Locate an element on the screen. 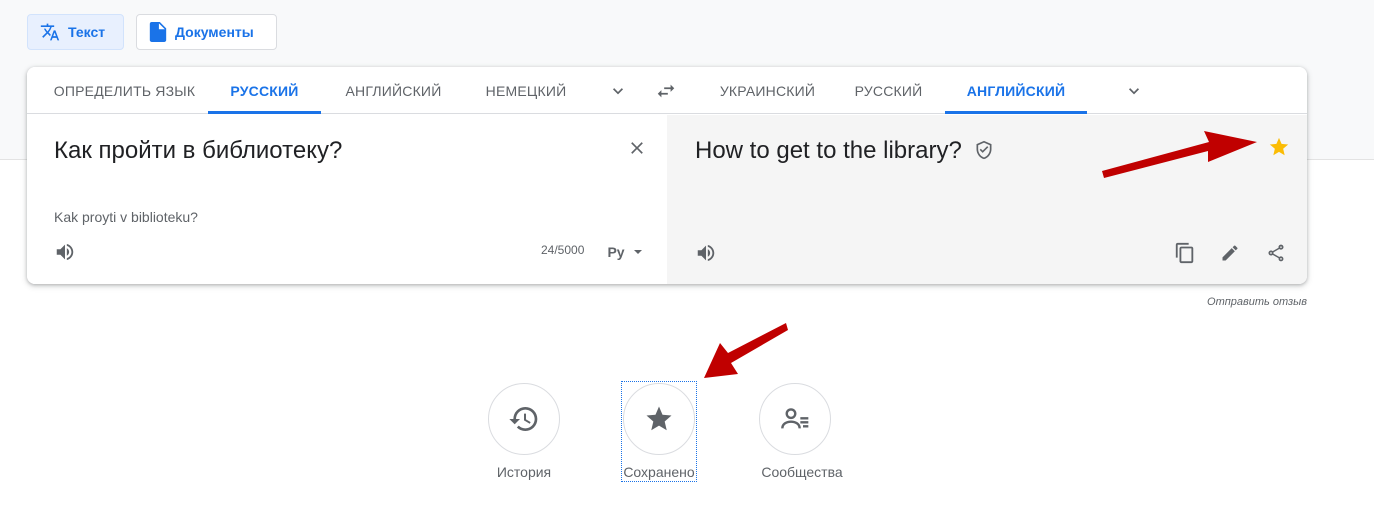 The width and height of the screenshot is (1374, 520). history-button is located at coordinates (524, 419).